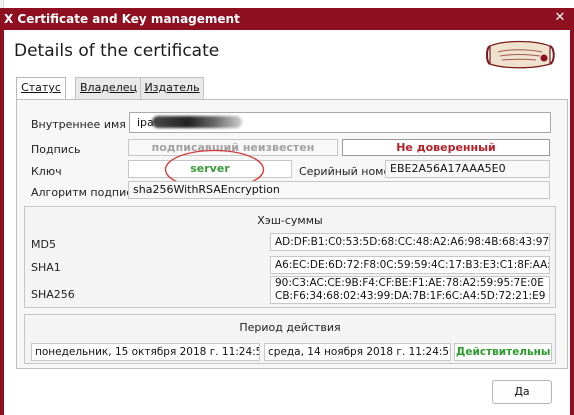 Image resolution: width=574 pixels, height=415 pixels. I want to click on valid-to-field: среда, 14 ноября 2018 г. 11:24:59 MSK, so click(357, 352).